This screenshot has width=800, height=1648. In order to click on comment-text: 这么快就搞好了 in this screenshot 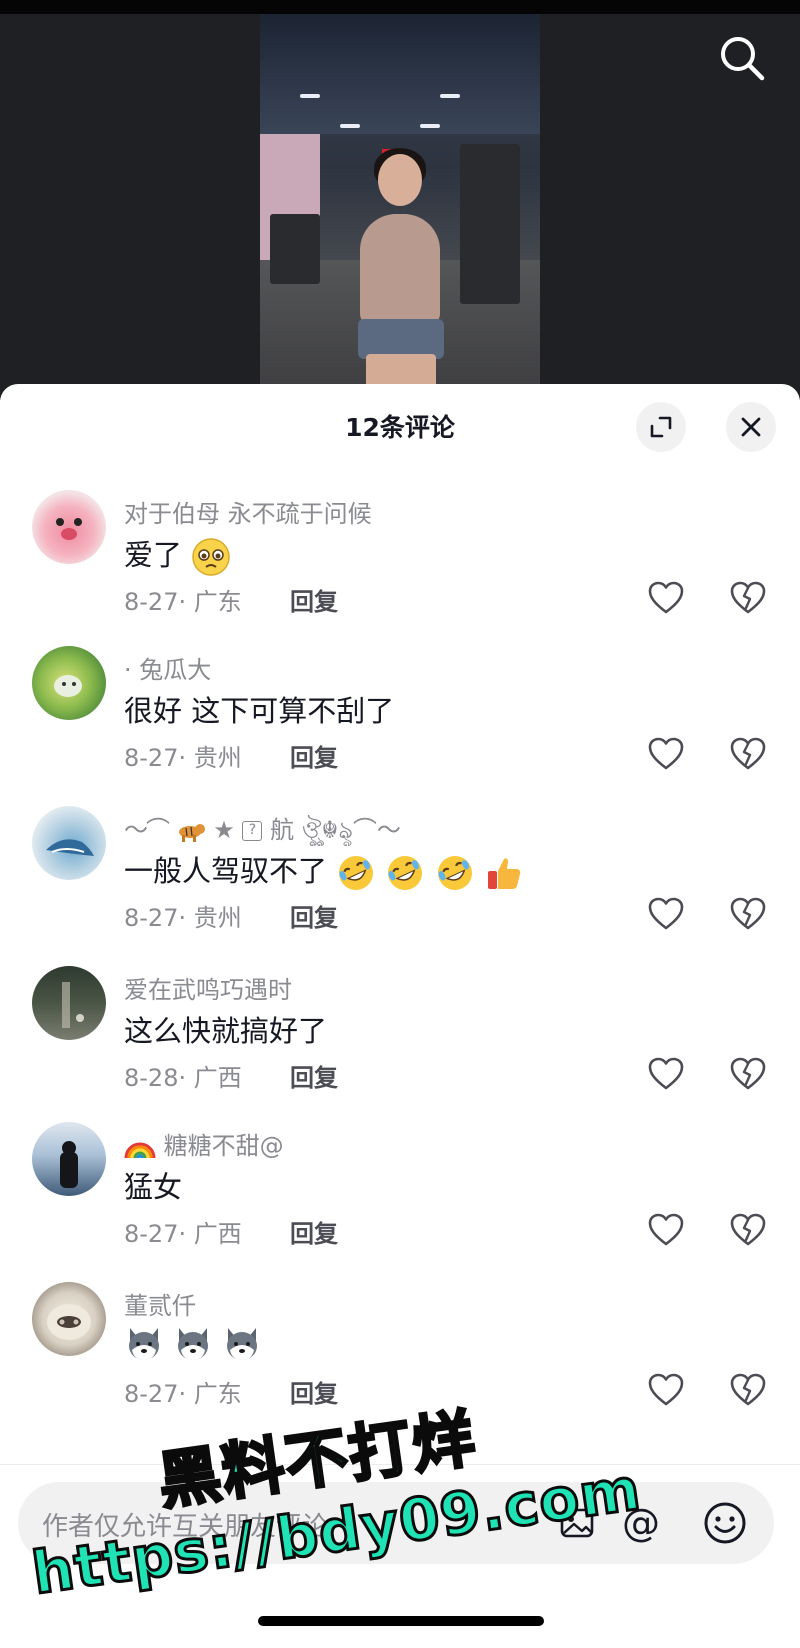, I will do `click(225, 1029)`.